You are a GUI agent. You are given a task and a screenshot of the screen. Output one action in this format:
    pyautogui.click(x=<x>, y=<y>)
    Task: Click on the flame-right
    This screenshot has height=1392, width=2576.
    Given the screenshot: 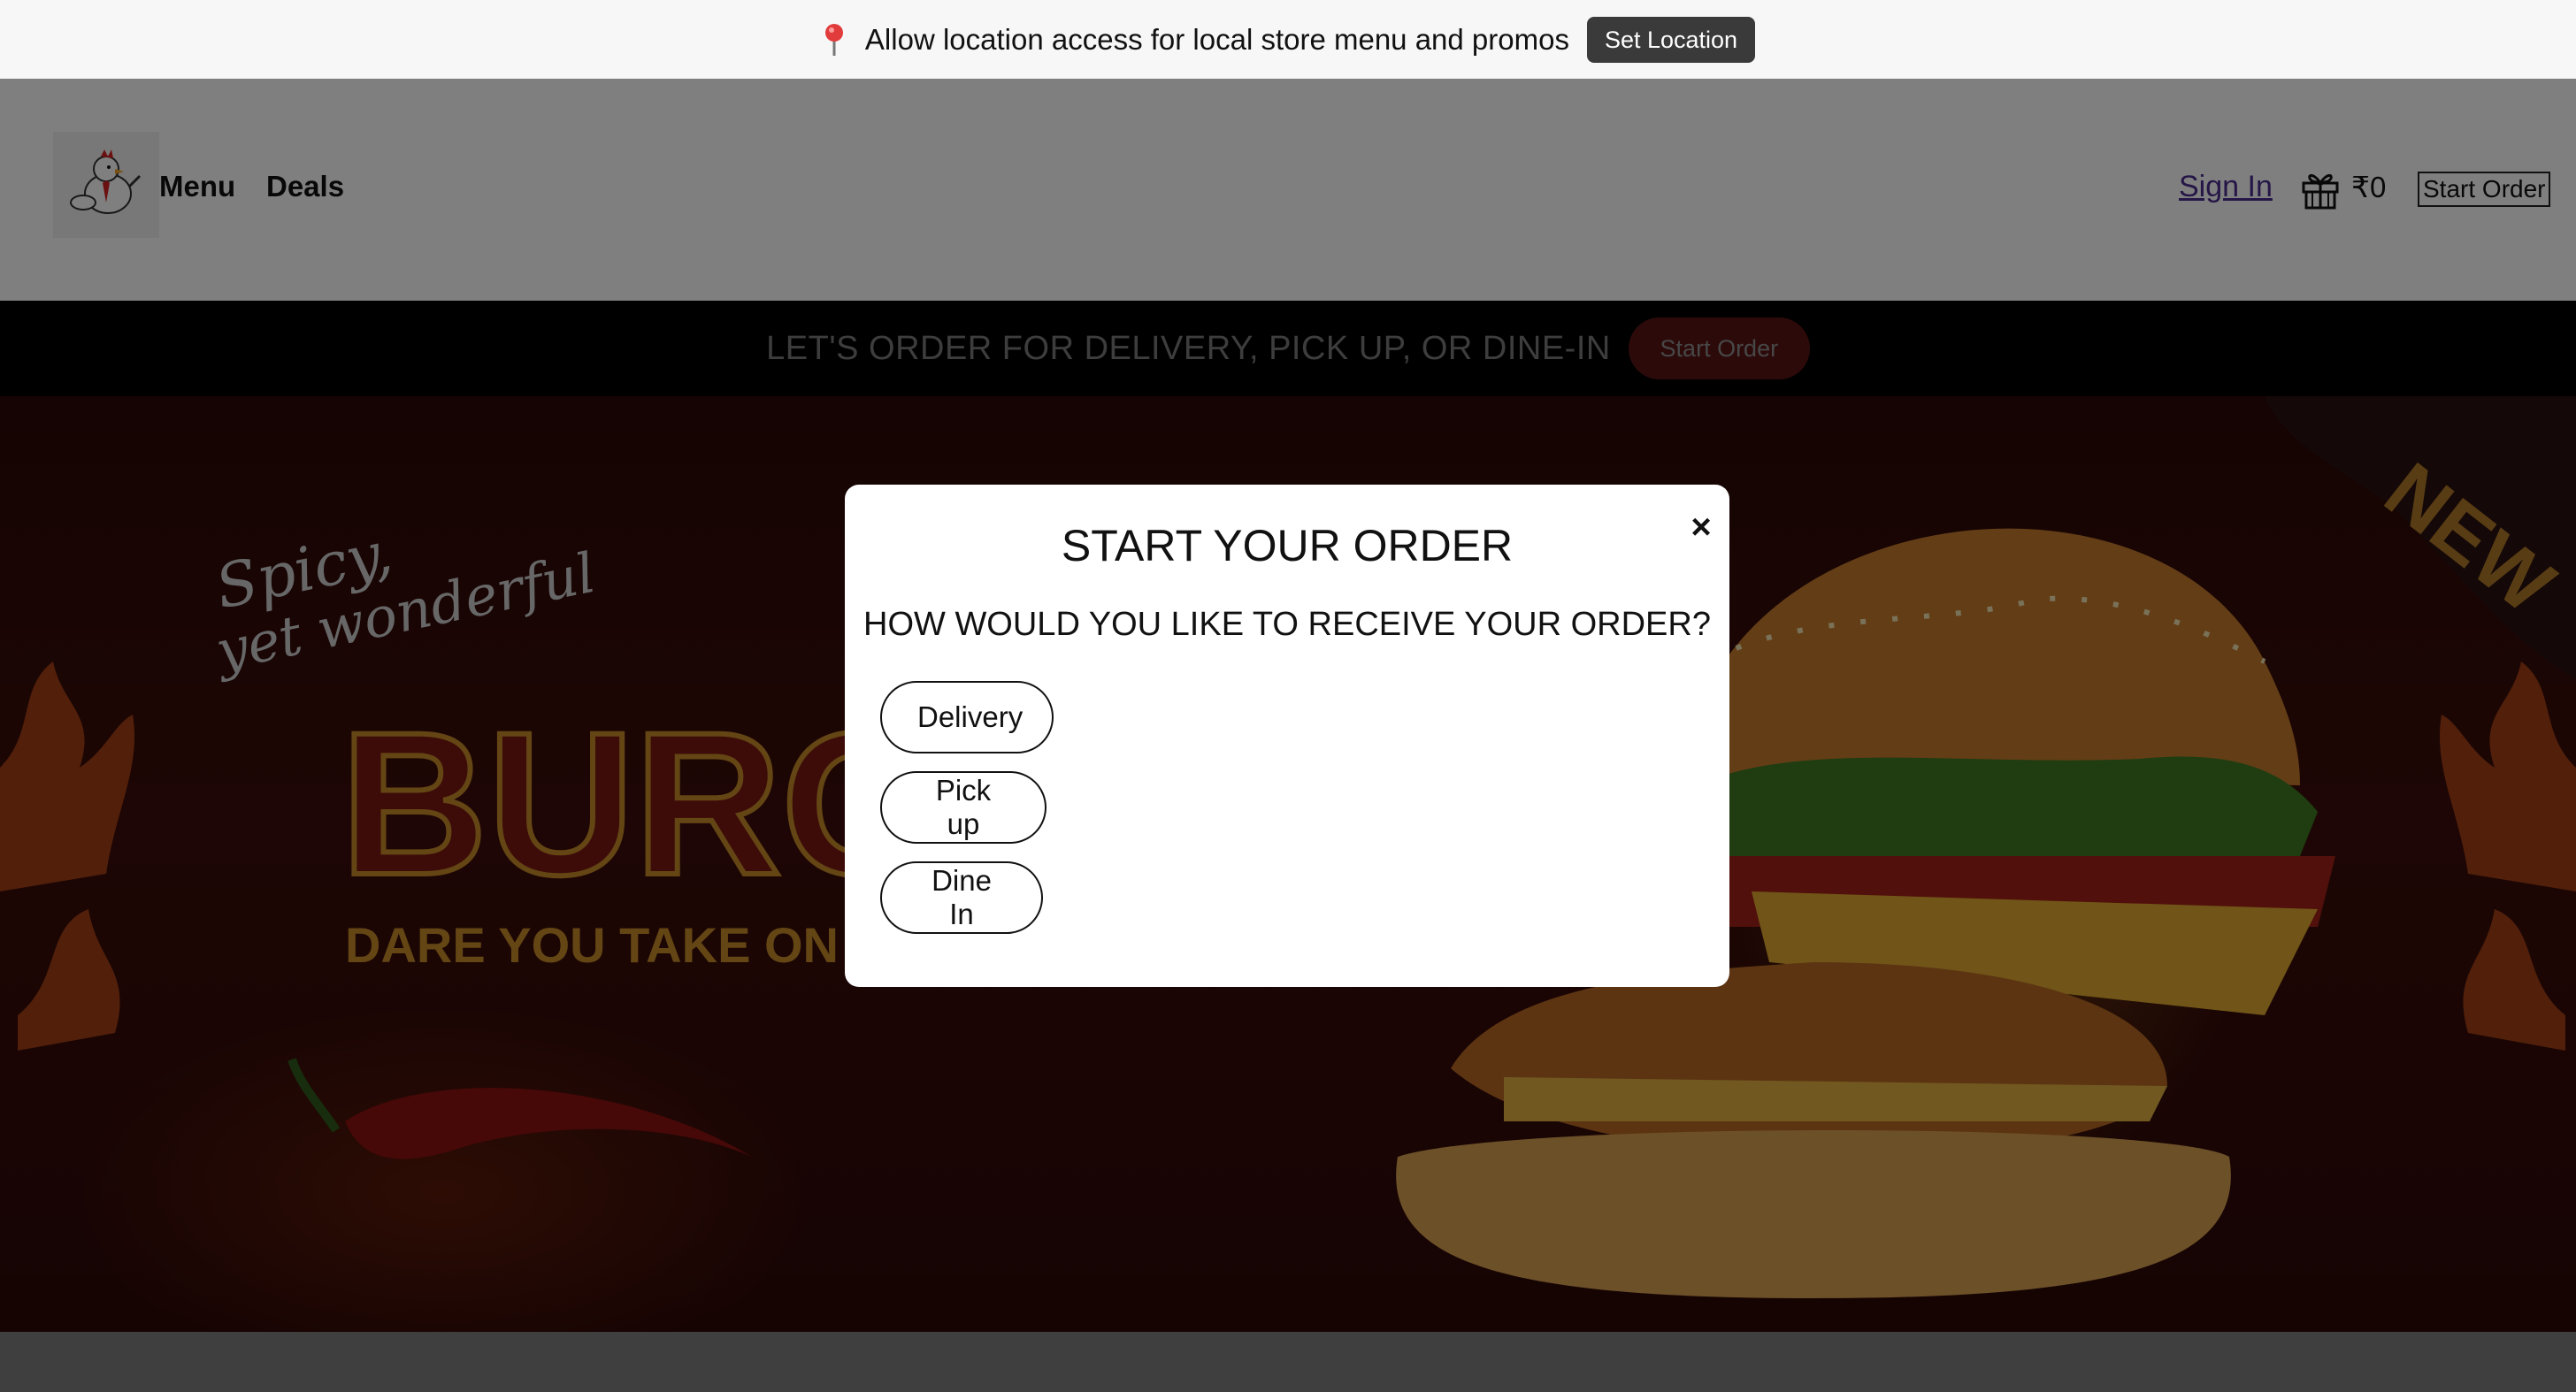 What is the action you would take?
    pyautogui.click(x=2507, y=857)
    